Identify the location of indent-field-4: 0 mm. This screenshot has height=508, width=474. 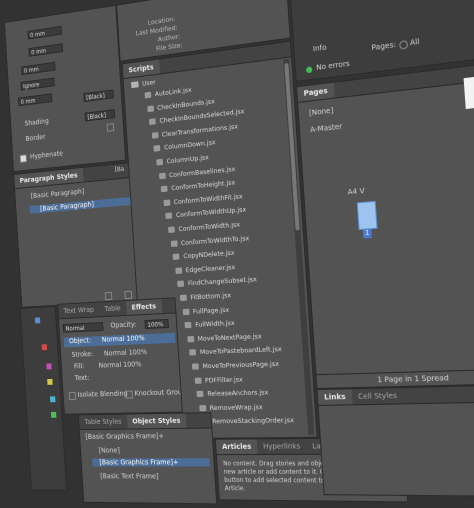
(35, 99).